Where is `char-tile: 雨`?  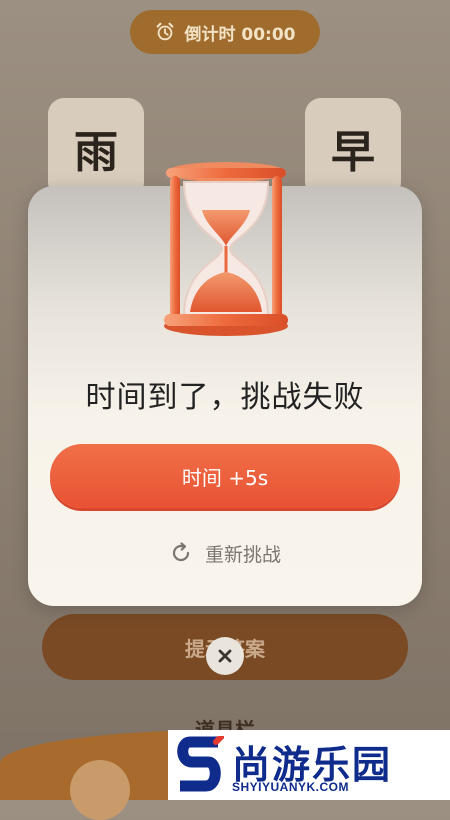 char-tile: 雨 is located at coordinates (96, 148).